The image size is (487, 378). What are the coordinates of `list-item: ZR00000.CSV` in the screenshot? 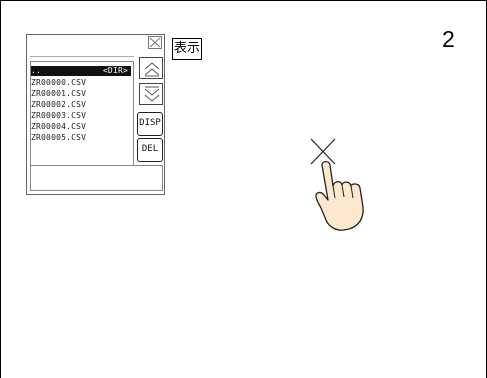 It's located at (81, 83).